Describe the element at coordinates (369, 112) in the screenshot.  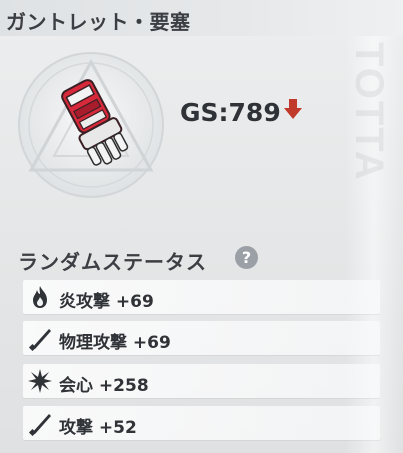
I see `background-watermark: TOTTA` at that location.